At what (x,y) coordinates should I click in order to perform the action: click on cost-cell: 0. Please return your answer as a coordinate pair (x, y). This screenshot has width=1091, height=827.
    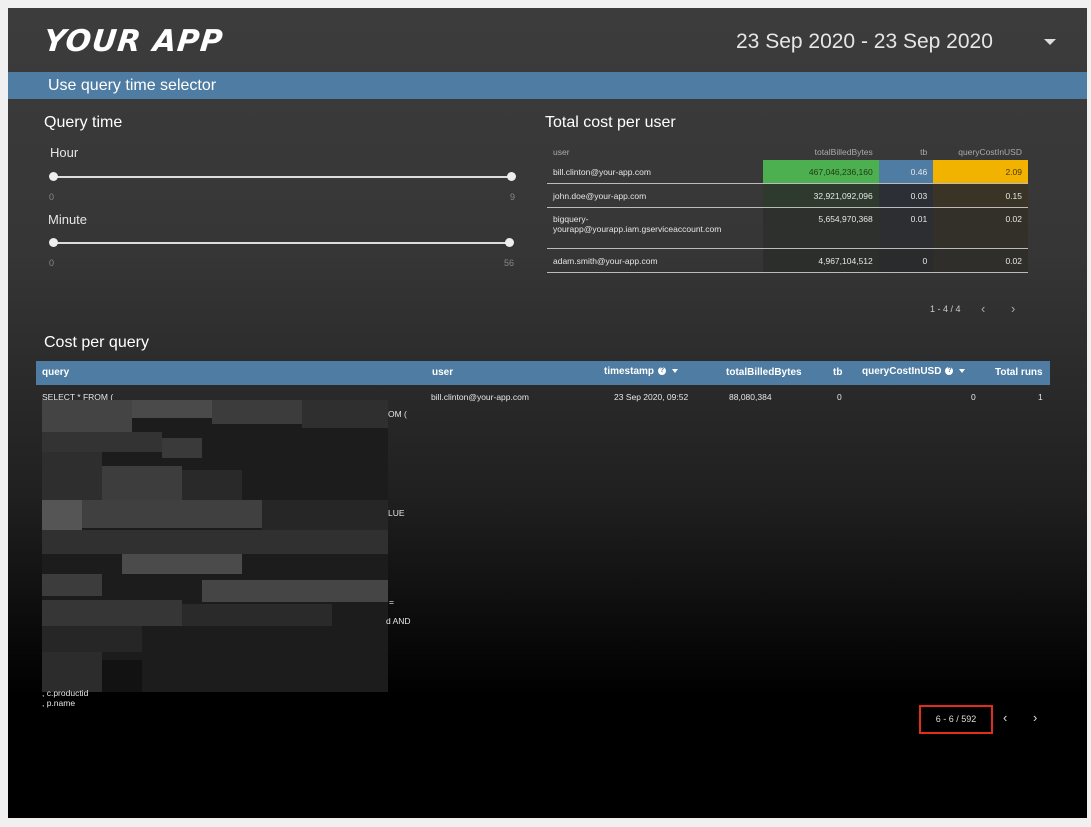
    Looking at the image, I should click on (973, 397).